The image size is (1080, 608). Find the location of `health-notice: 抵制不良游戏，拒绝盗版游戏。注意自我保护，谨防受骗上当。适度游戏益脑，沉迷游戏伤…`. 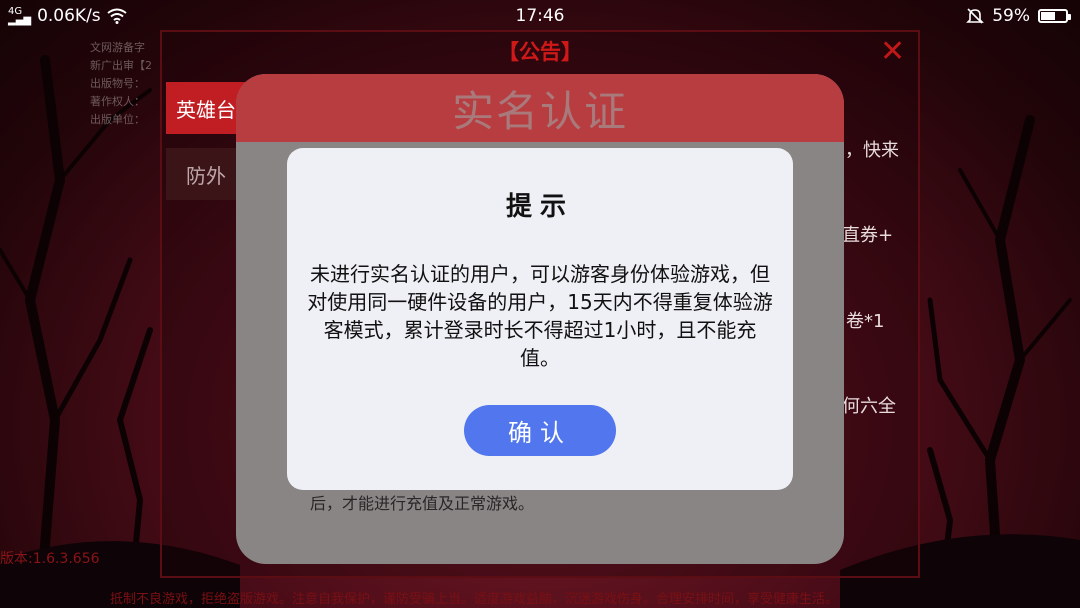

health-notice: 抵制不良游戏，拒绝盗版游戏。注意自我保护，谨防受骗上当。适度游戏益脑，沉迷游戏伤… is located at coordinates (474, 599).